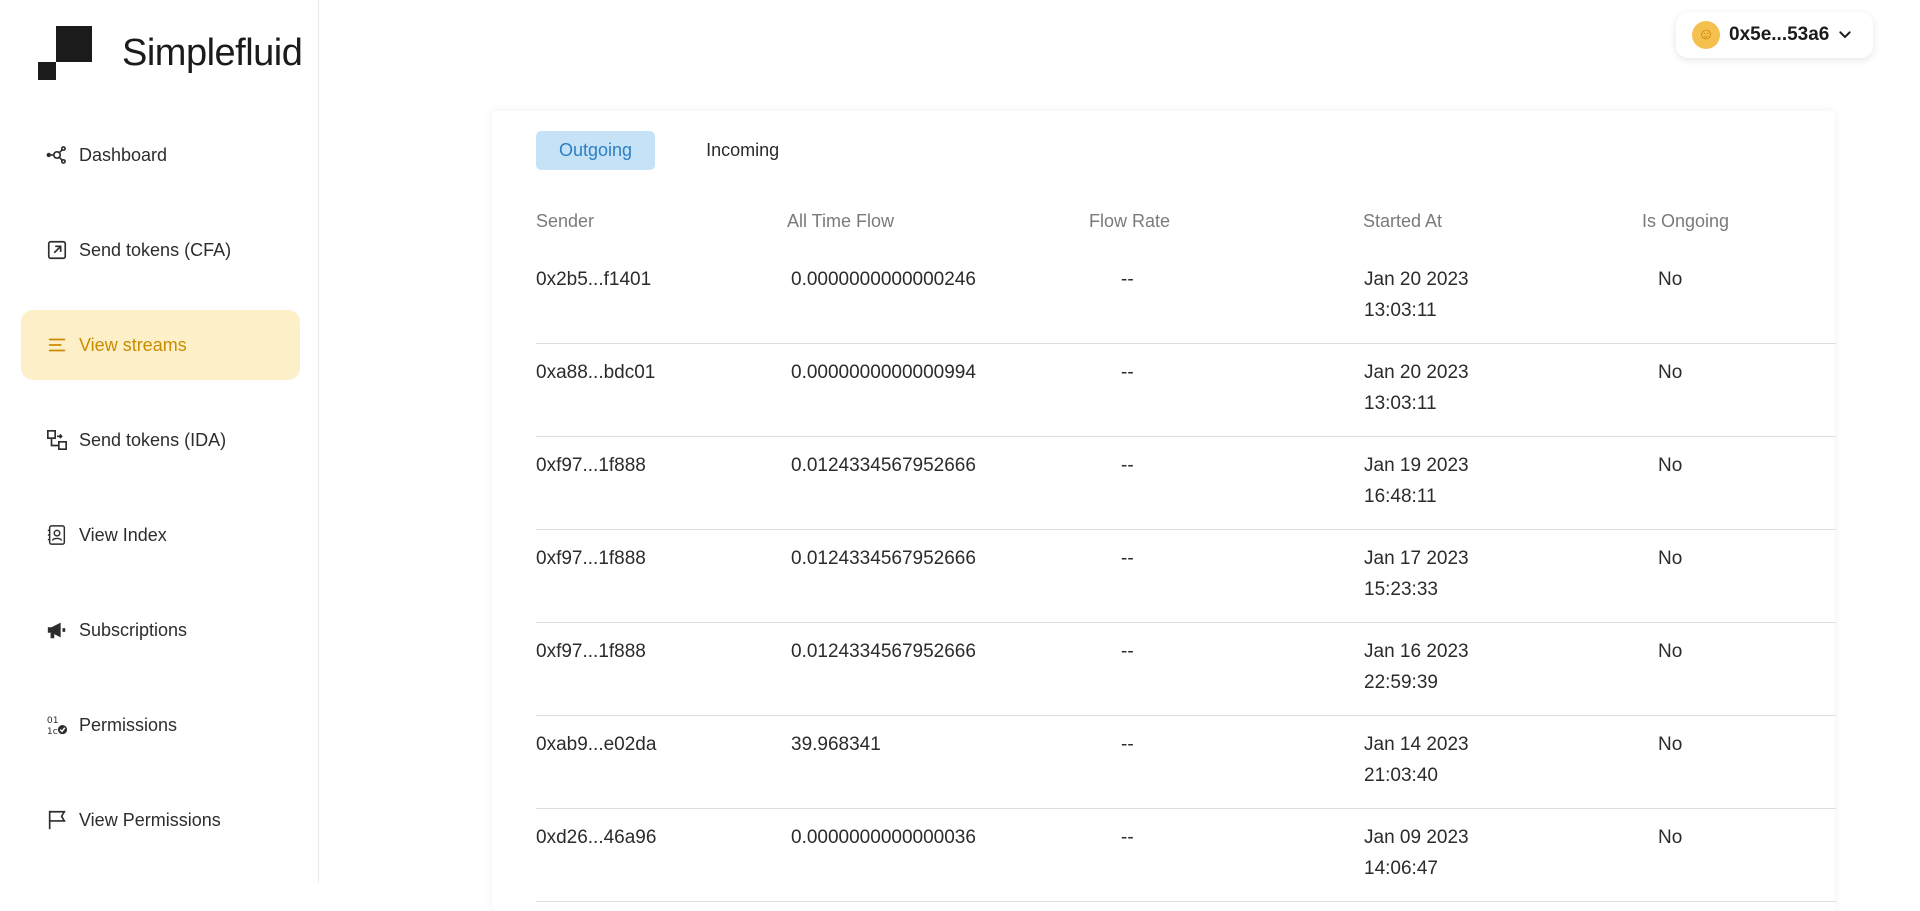 Image resolution: width=1920 pixels, height=911 pixels. Describe the element at coordinates (57, 155) in the screenshot. I see `network-icon` at that location.